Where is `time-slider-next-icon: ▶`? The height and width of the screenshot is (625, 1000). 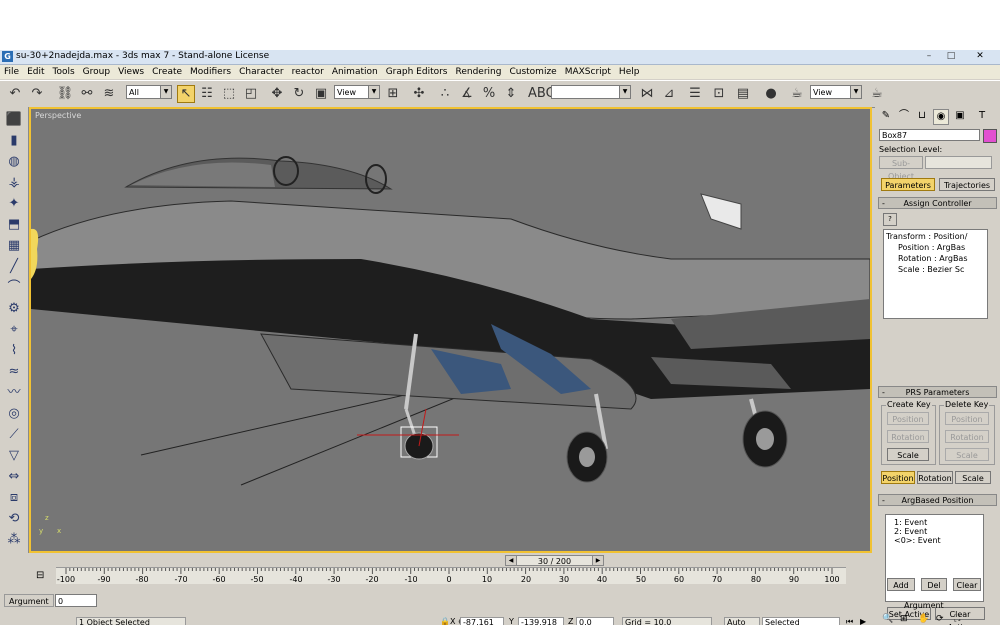
time-slider-next-icon: ▶ is located at coordinates (597, 560).